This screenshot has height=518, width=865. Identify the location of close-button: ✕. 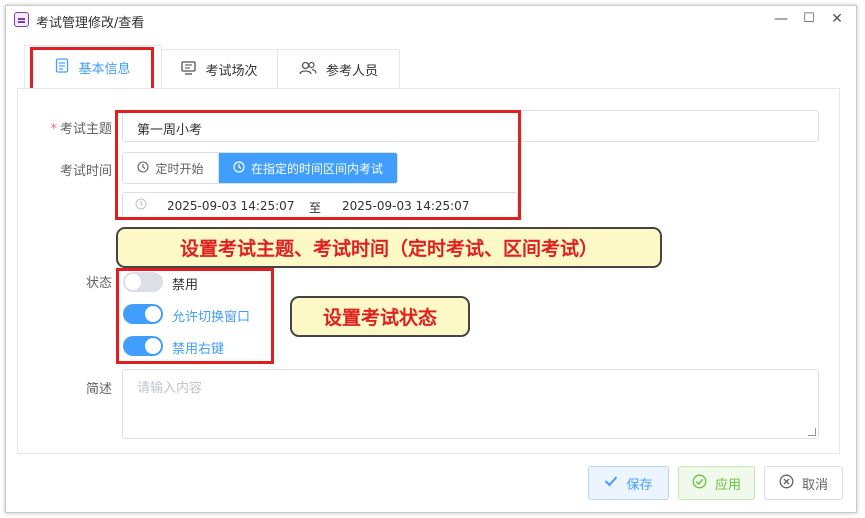
(837, 19).